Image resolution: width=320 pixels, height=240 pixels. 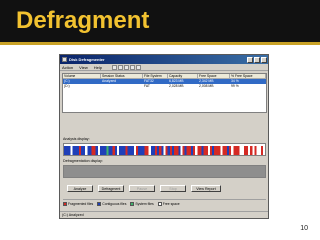 I want to click on properties-icon, so click(x=132, y=67).